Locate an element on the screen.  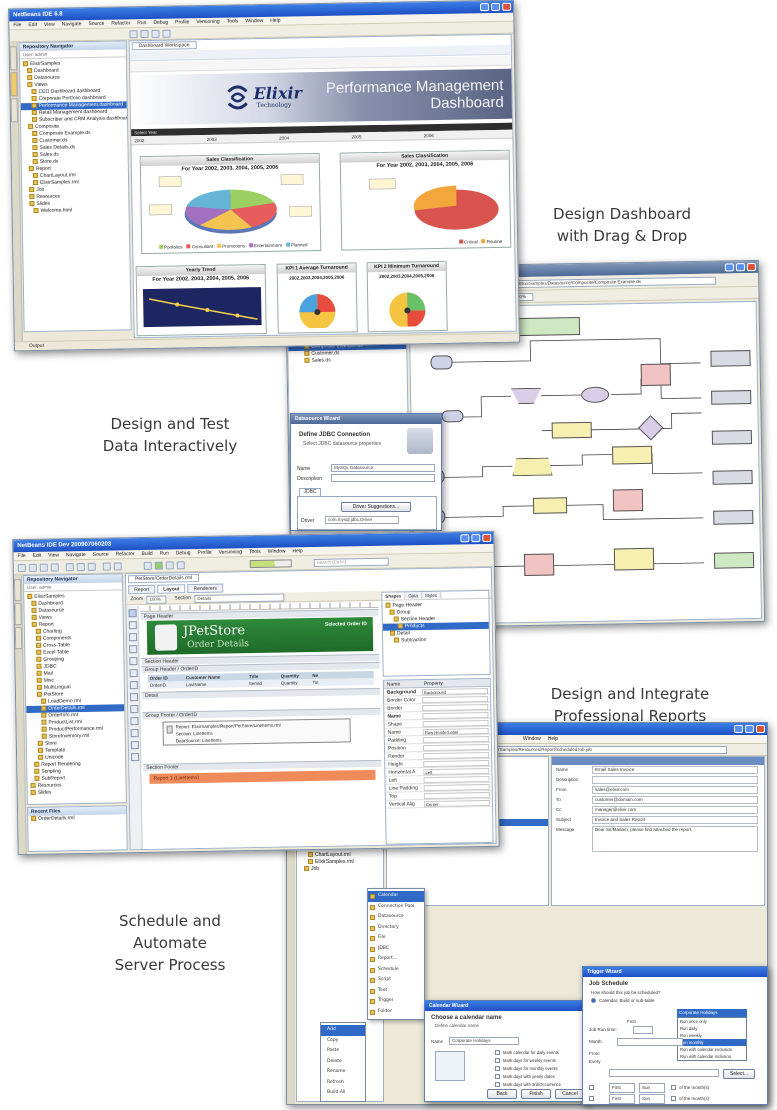
context-menu-item: Directory is located at coordinates (396, 928).